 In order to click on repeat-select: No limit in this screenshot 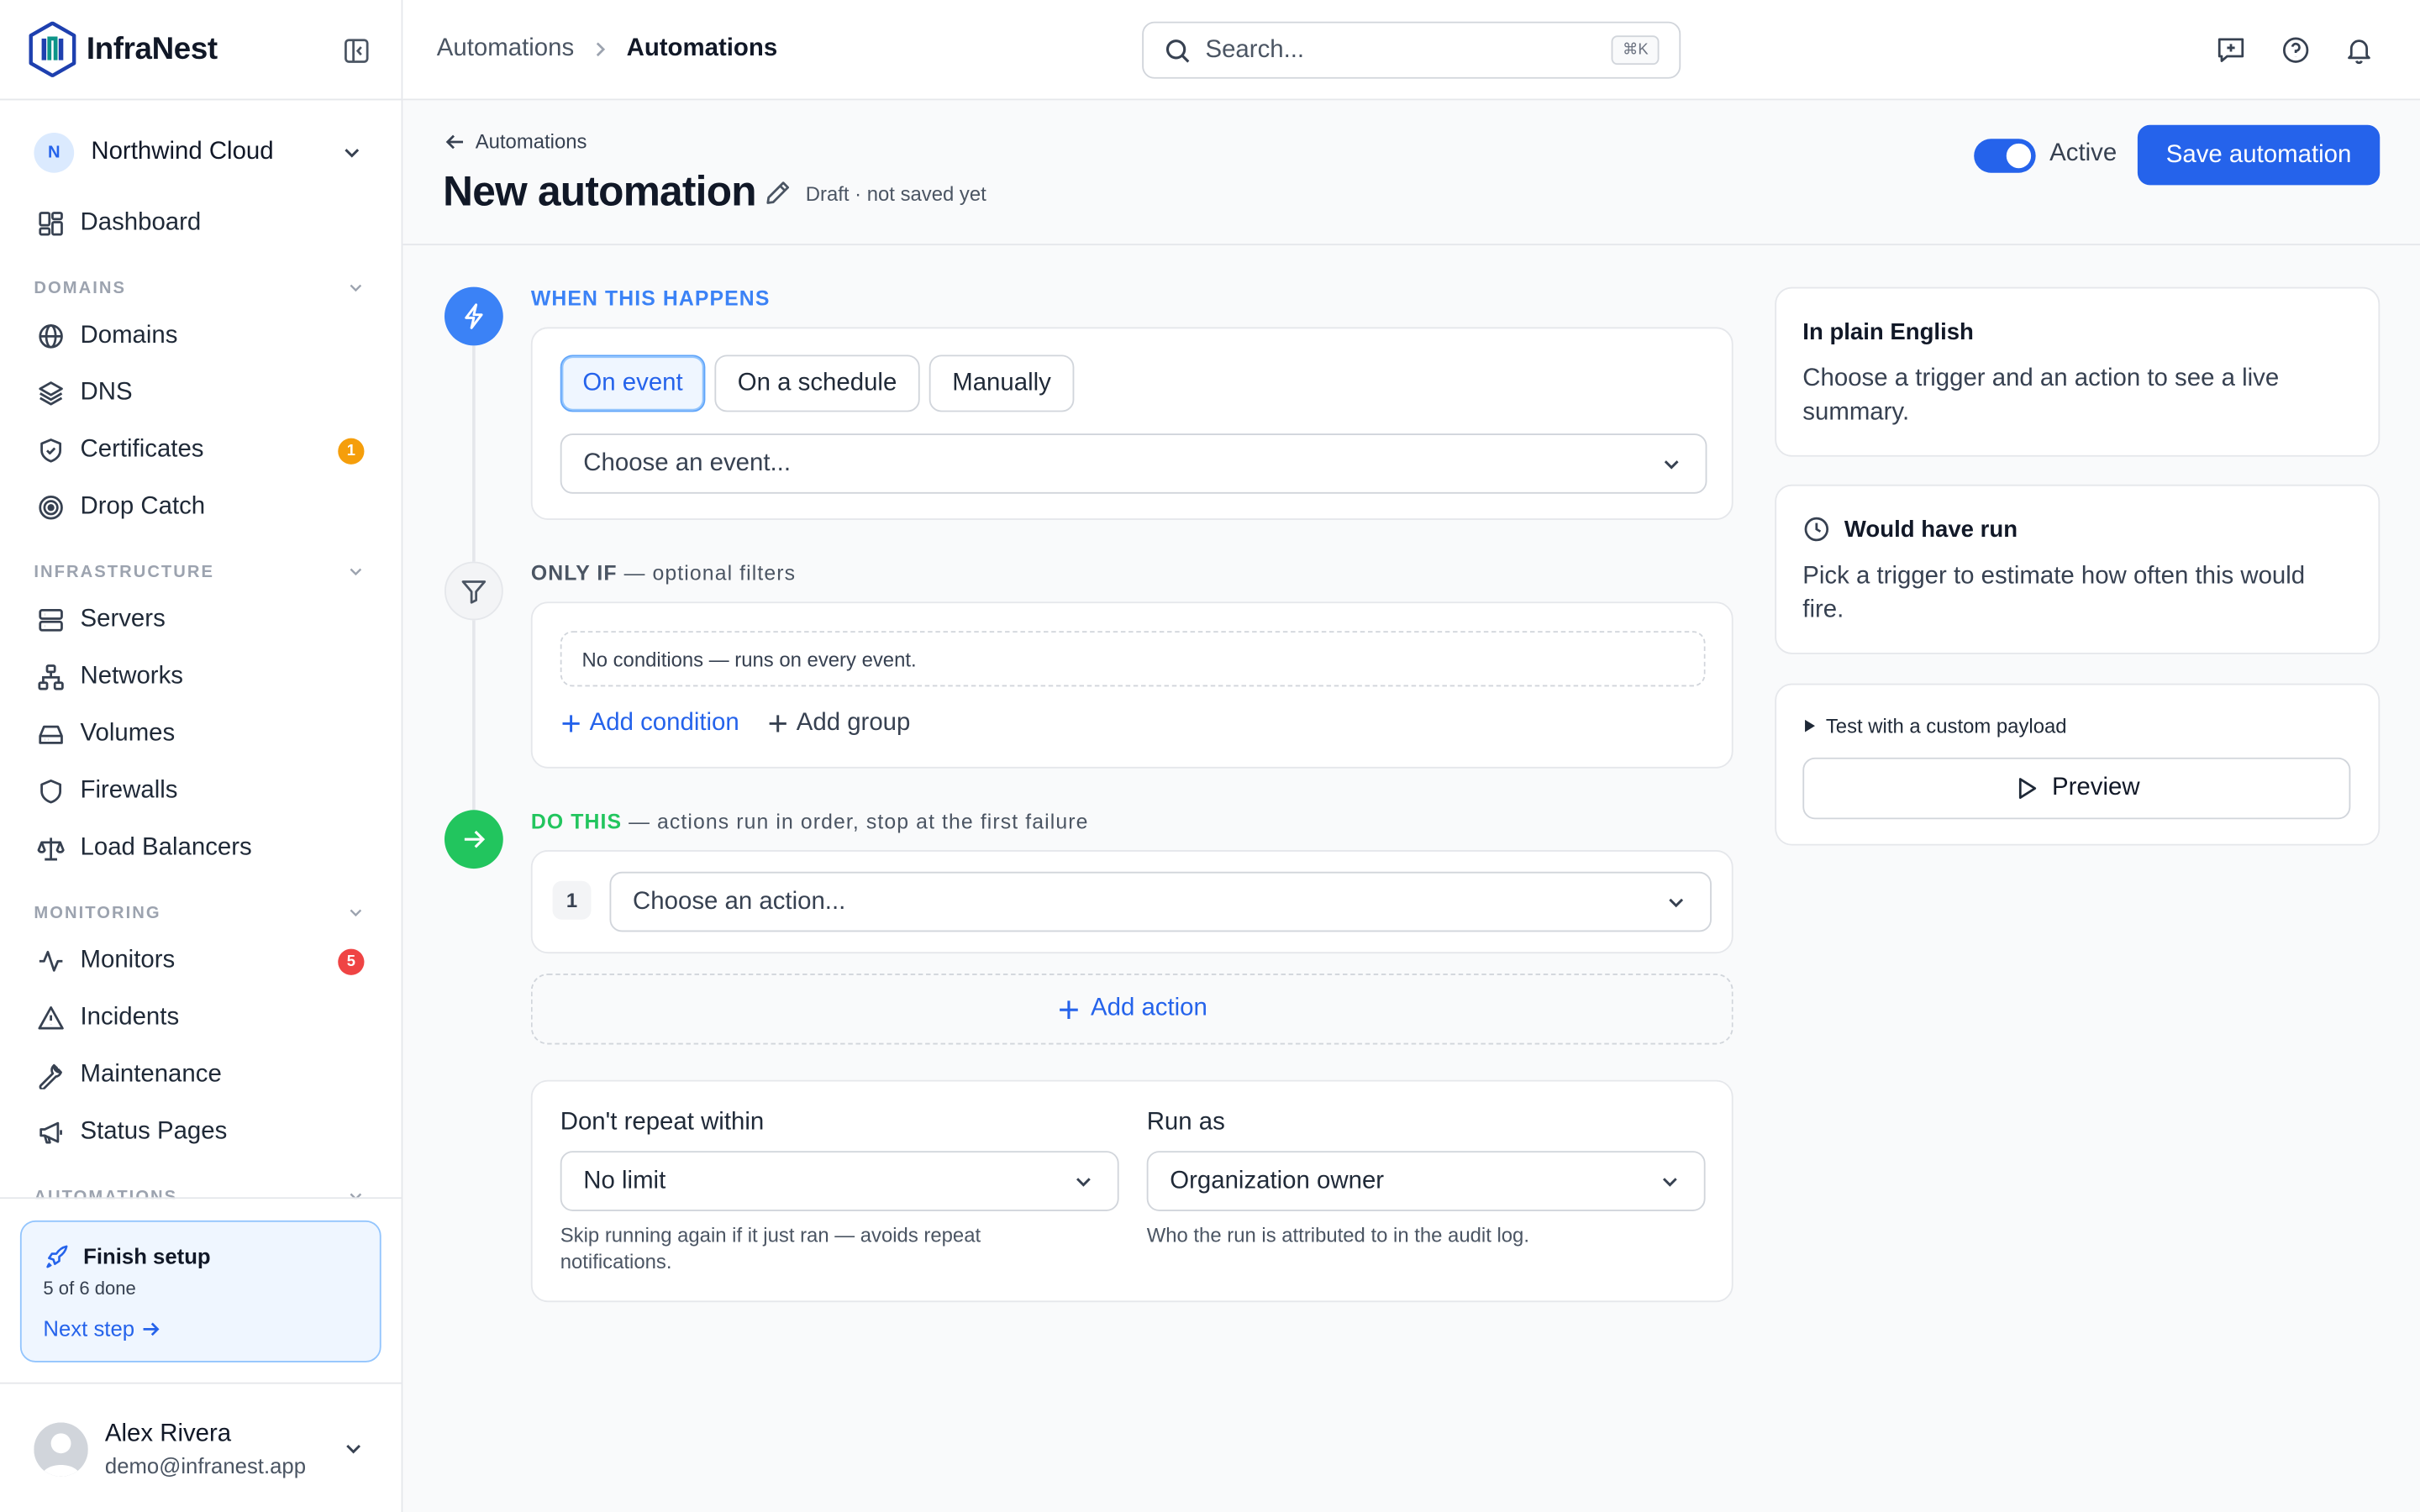, I will do `click(840, 1181)`.